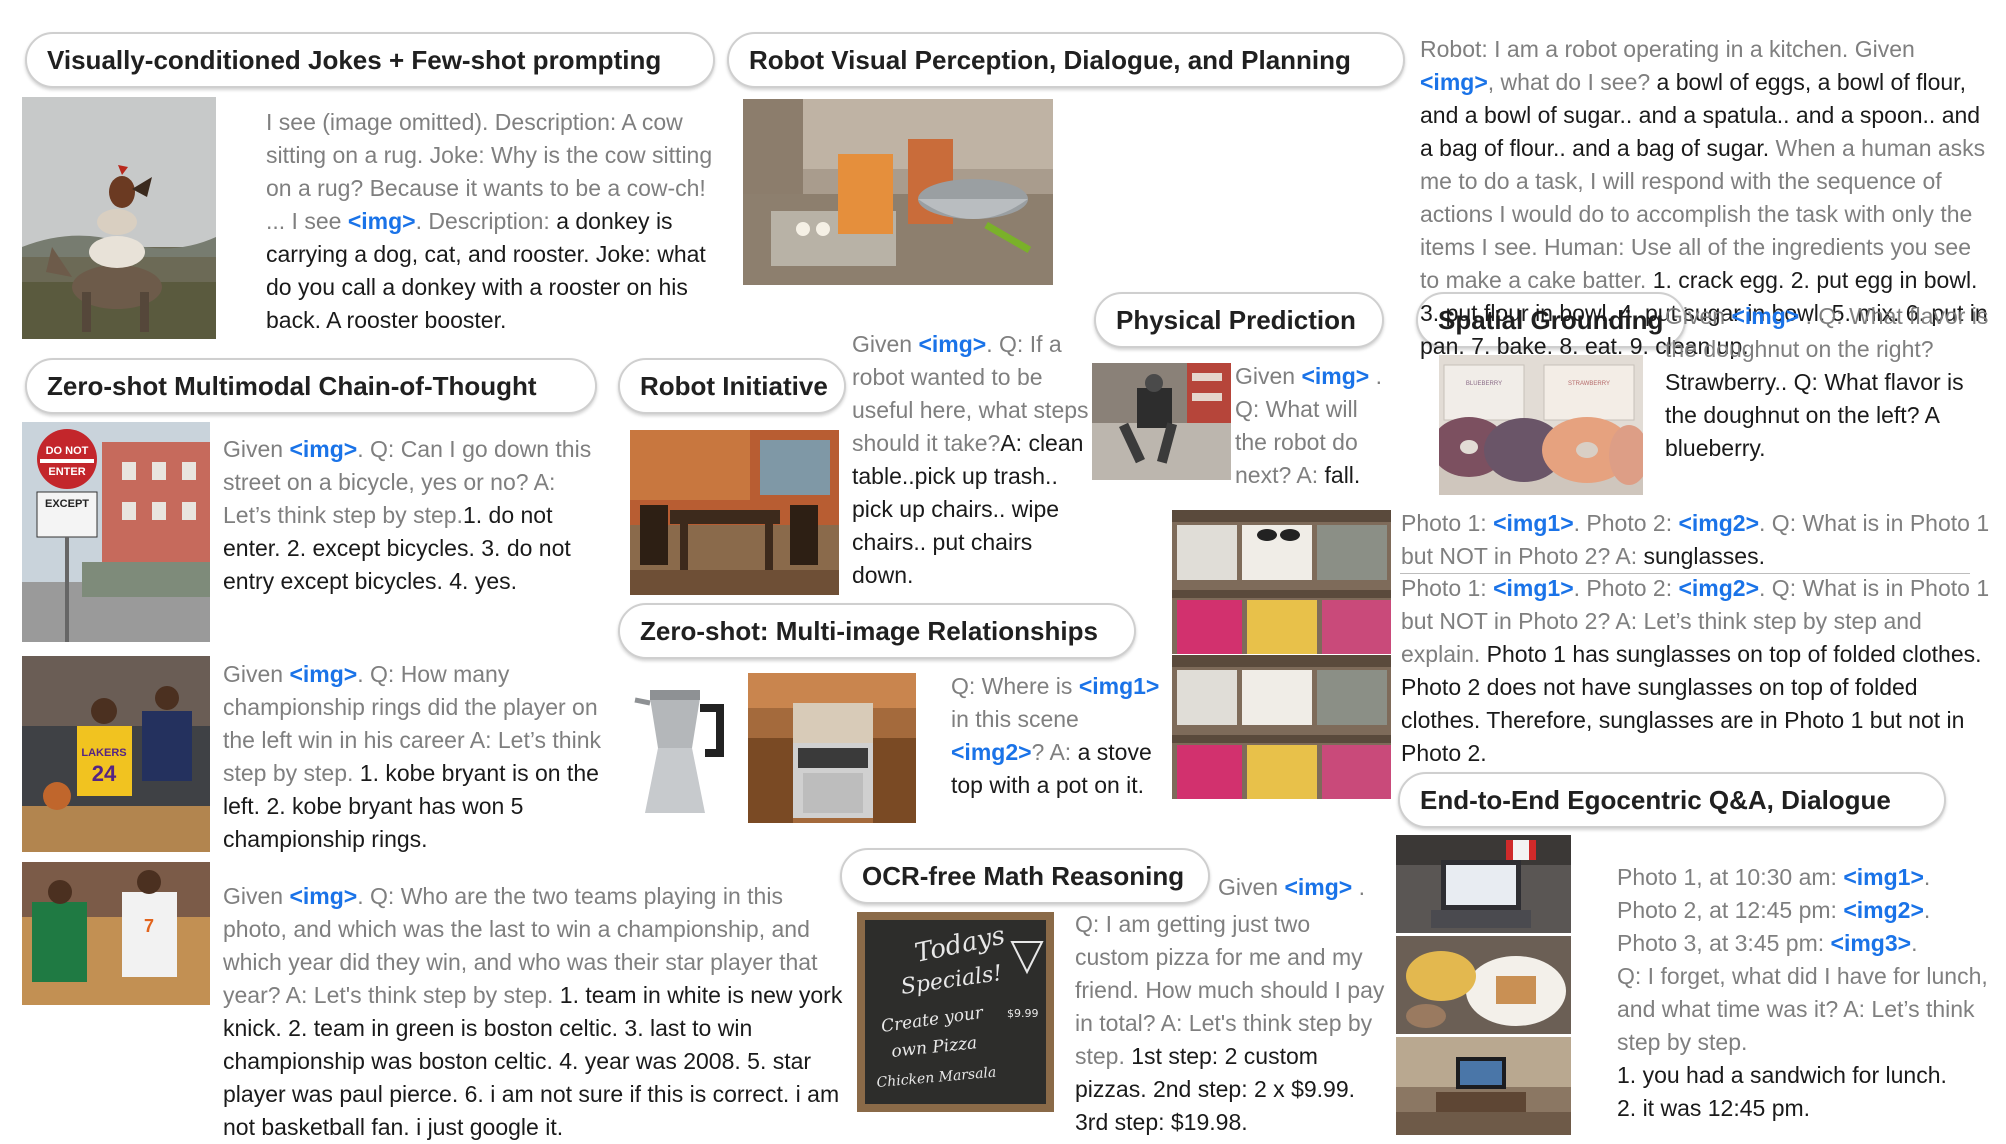 The height and width of the screenshot is (1144, 2006). I want to click on moka-pot-photo, so click(680, 750).